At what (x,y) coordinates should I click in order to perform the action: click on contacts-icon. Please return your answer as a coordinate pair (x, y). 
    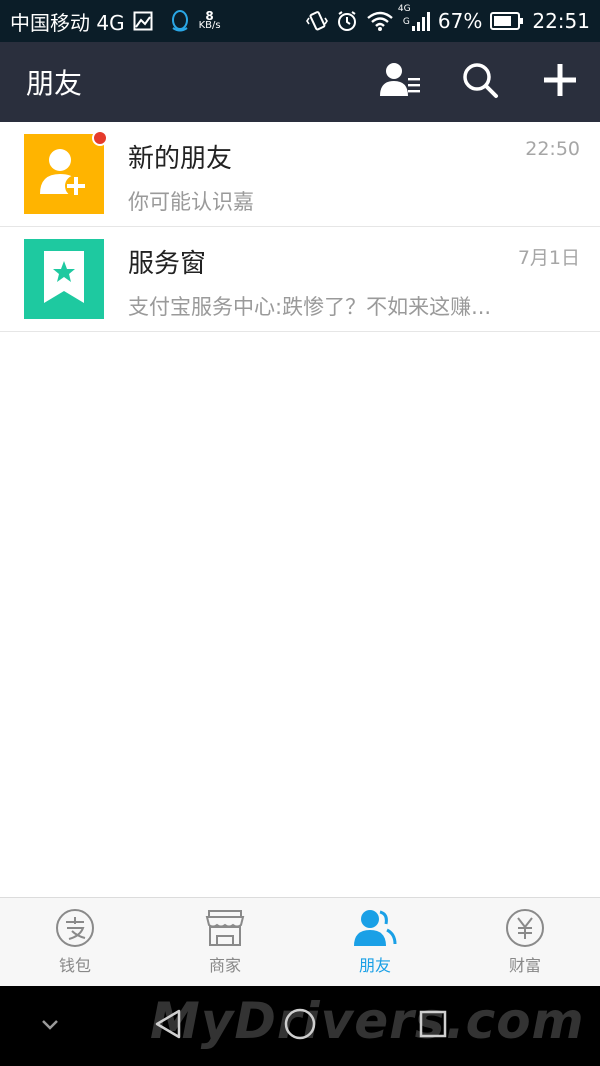
    Looking at the image, I should click on (400, 82).